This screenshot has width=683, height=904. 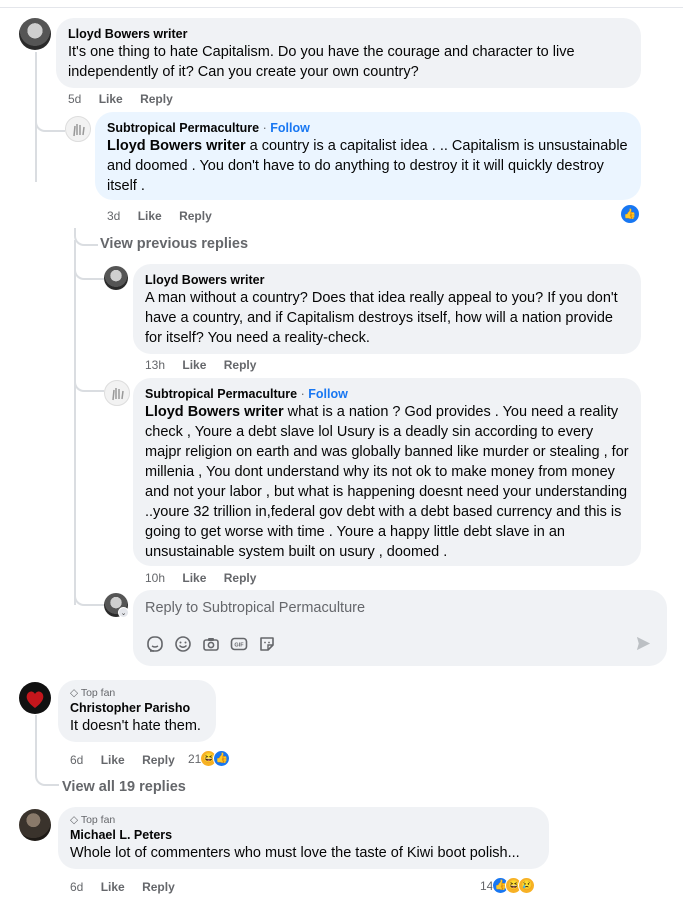 What do you see at coordinates (155, 644) in the screenshot?
I see `avatar-sticker-icon` at bounding box center [155, 644].